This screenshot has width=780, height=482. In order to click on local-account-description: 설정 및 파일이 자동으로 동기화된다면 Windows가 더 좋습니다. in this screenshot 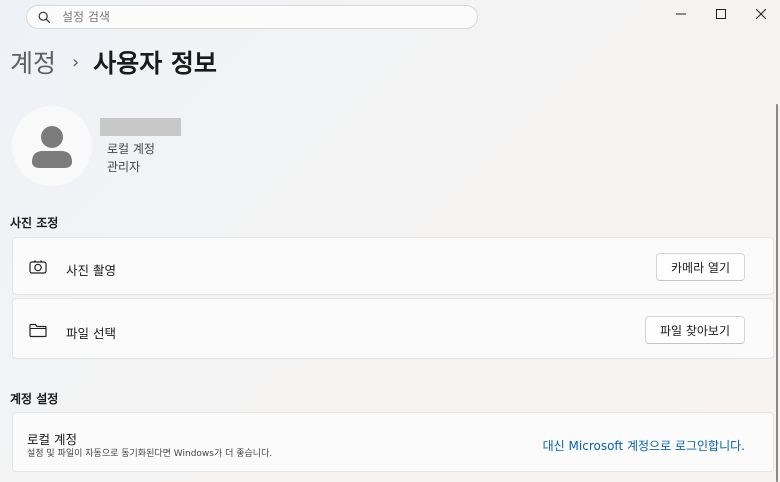, I will do `click(150, 454)`.